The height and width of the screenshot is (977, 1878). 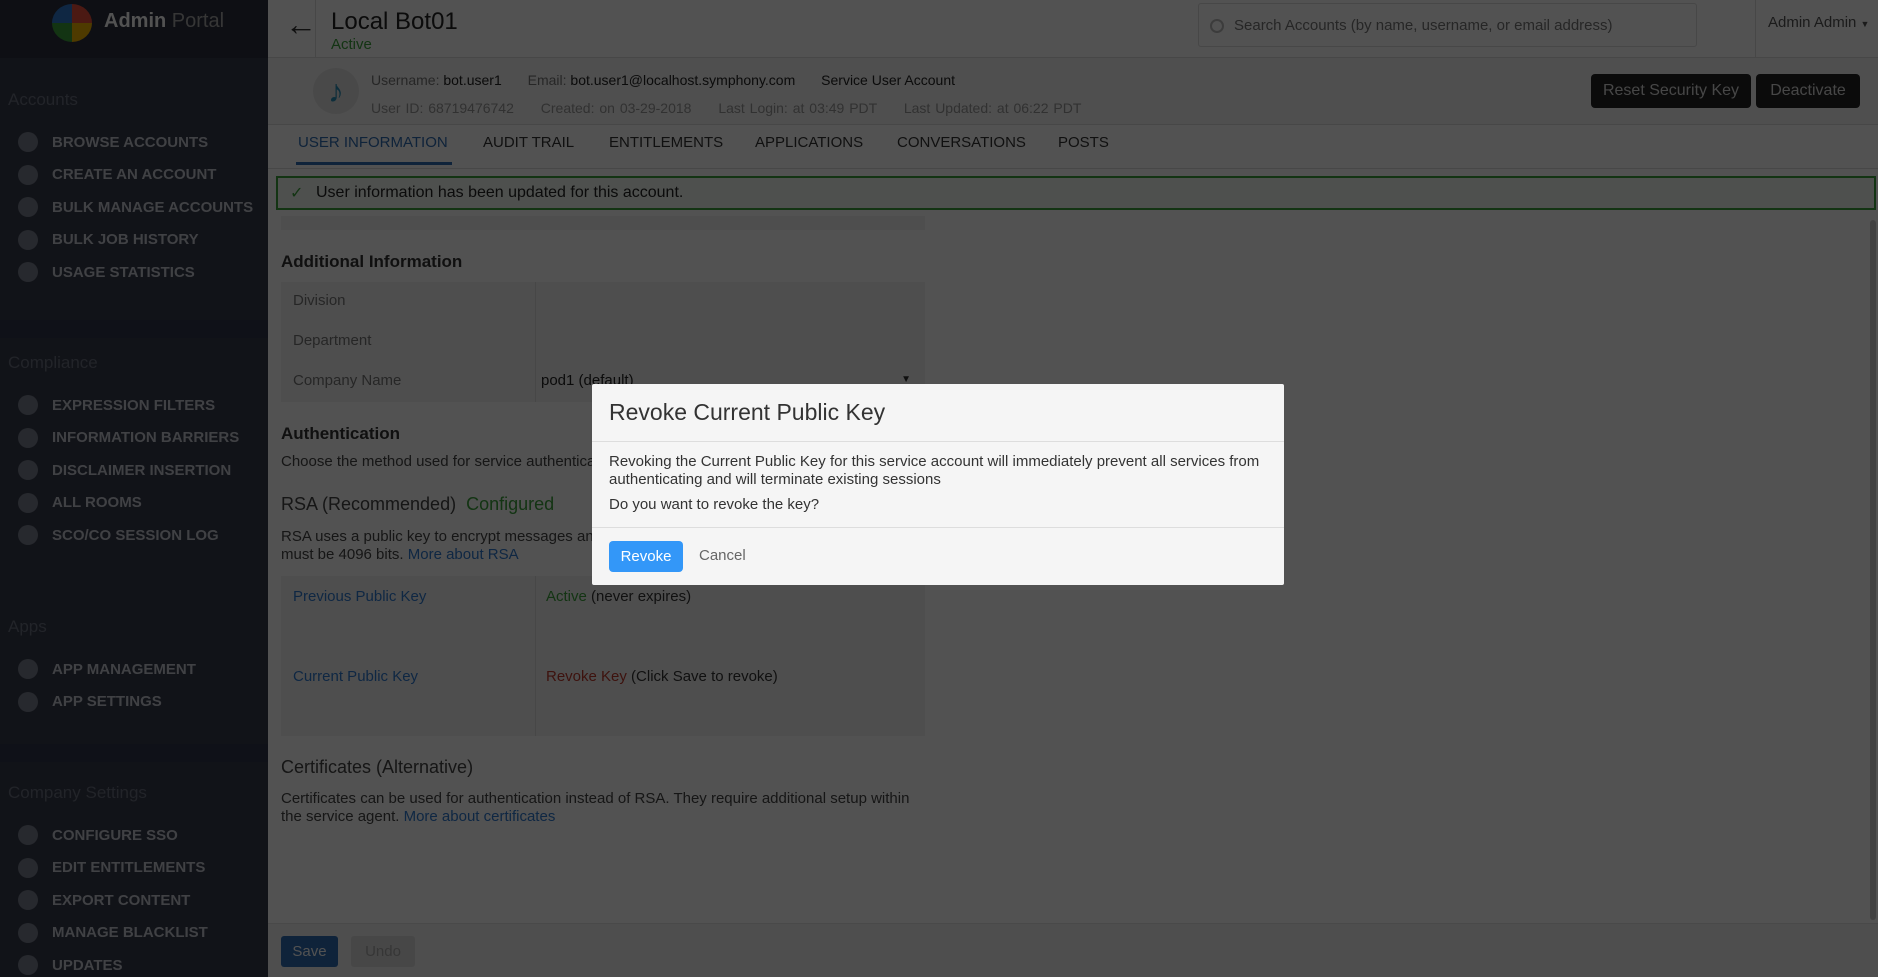 What do you see at coordinates (547, 80) in the screenshot?
I see `email-label: Email:` at bounding box center [547, 80].